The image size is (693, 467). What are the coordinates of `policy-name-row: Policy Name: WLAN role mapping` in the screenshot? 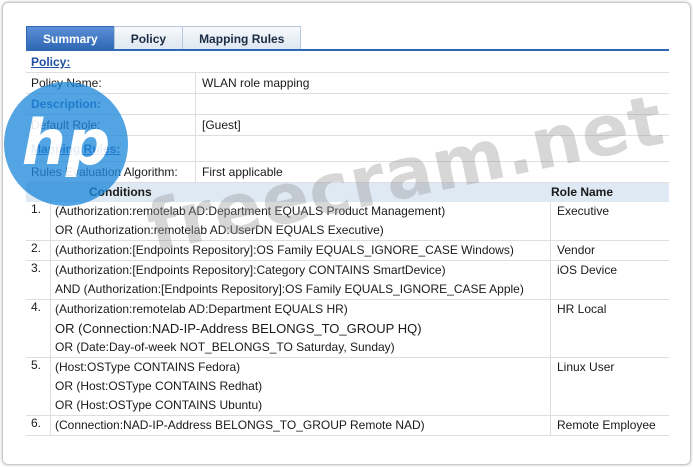 It's located at (347, 83).